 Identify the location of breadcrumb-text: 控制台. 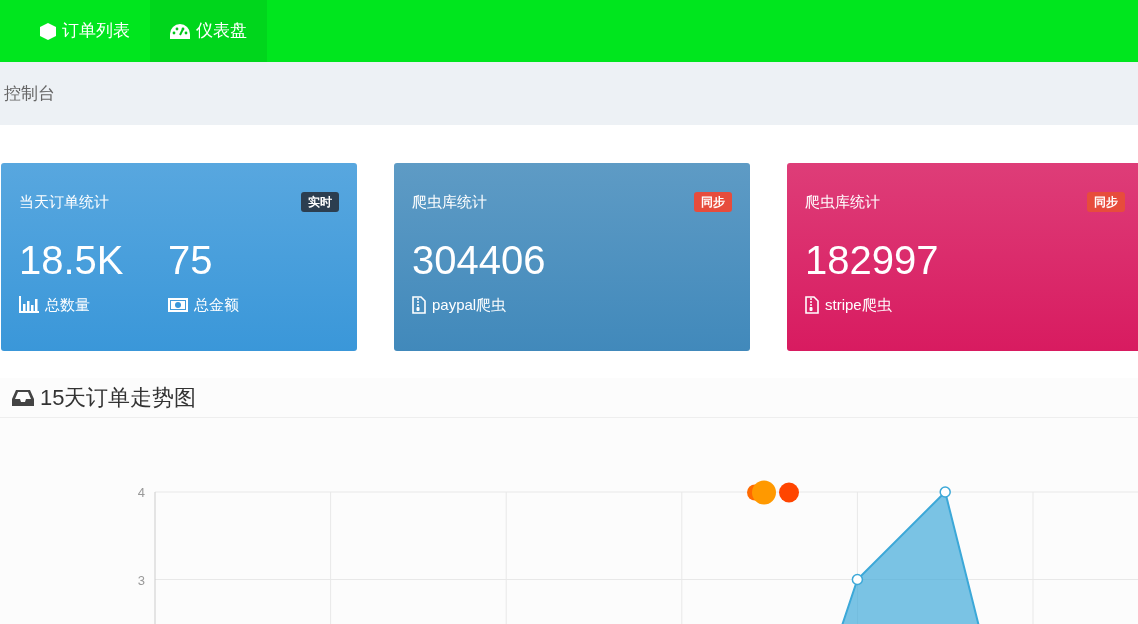
(29, 93).